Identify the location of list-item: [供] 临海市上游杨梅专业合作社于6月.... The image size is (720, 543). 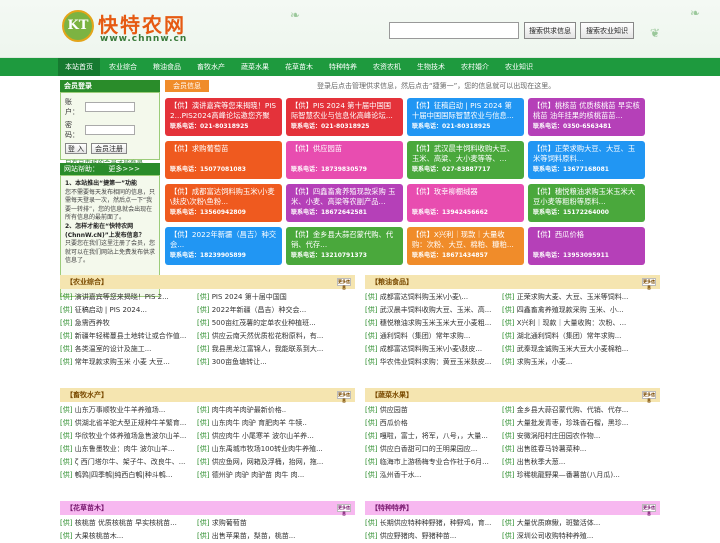
(432, 462).